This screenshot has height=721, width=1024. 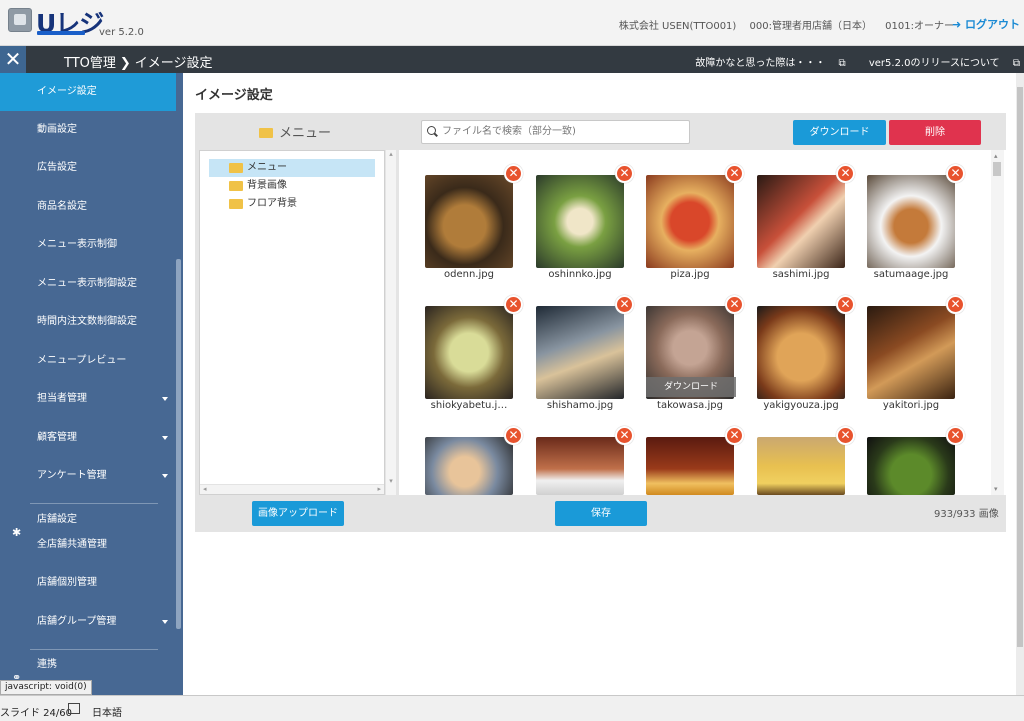 I want to click on image-filename: takowasa.jpg, so click(x=690, y=405).